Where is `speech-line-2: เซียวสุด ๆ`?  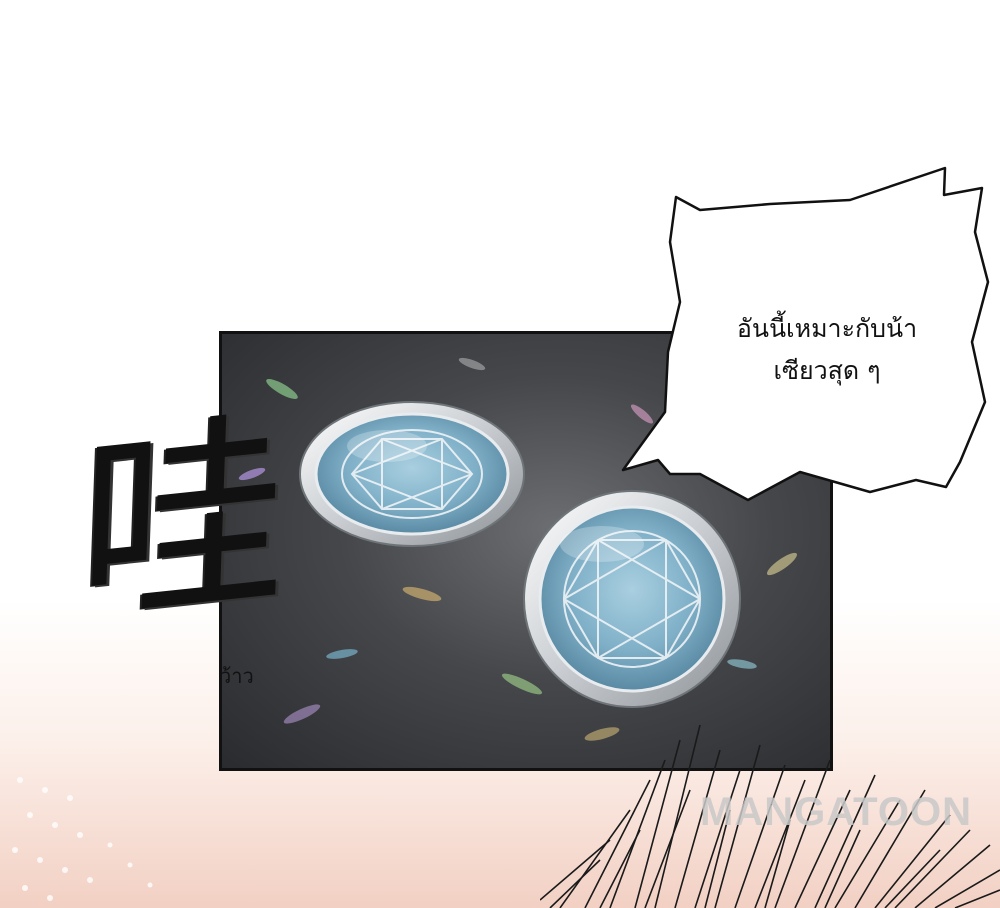 speech-line-2: เซียวสุด ๆ is located at coordinates (827, 370).